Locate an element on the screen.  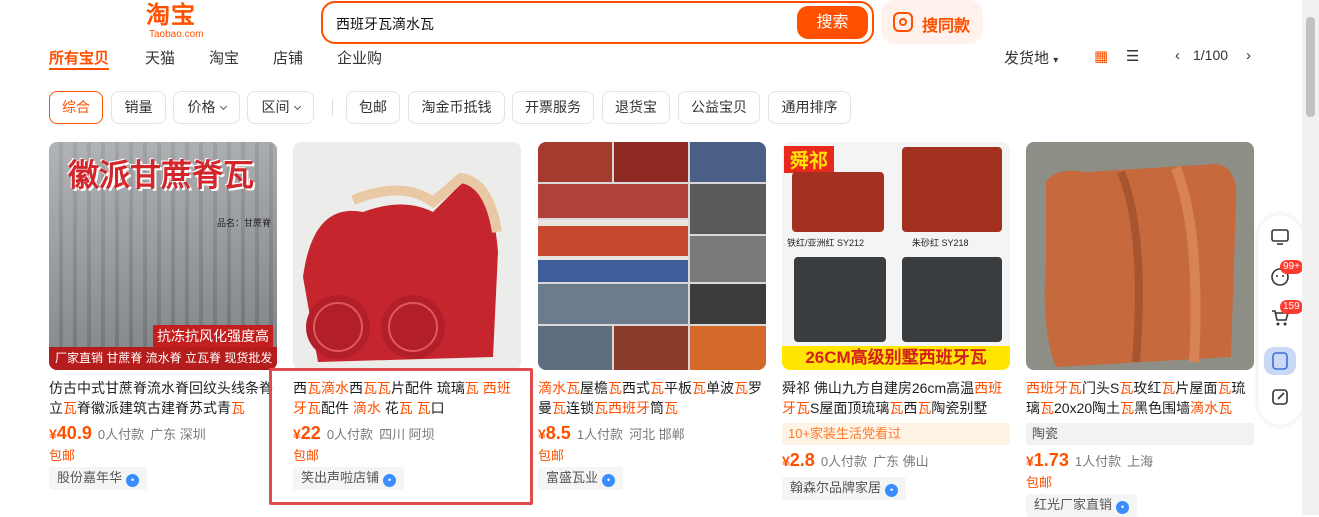
image-footer: 厂家直销 甘蔗脊 流水脊 立瓦脊 现货批发 is located at coordinates (163, 358).